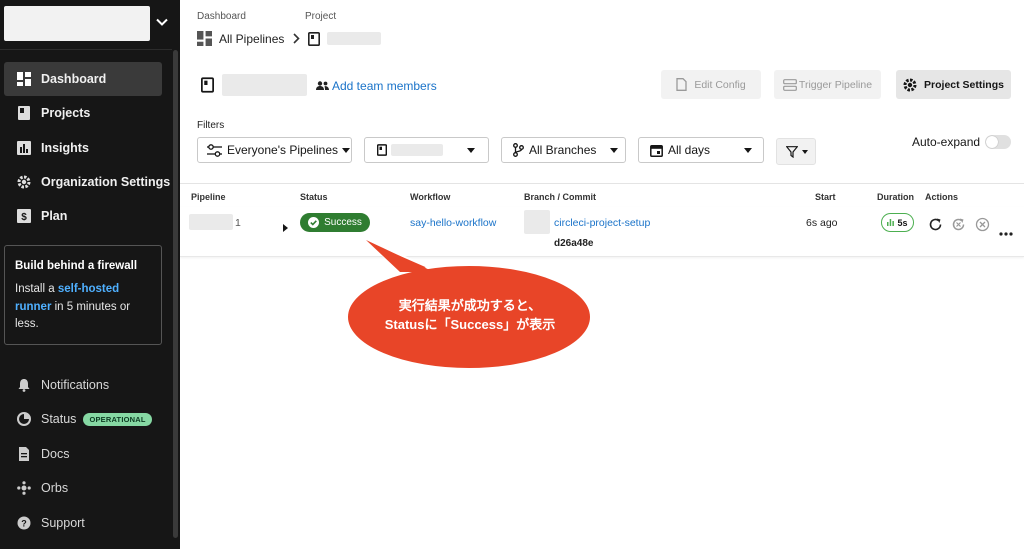  What do you see at coordinates (560, 197) in the screenshot?
I see `column-header-branch-commit: Branch / Commit` at bounding box center [560, 197].